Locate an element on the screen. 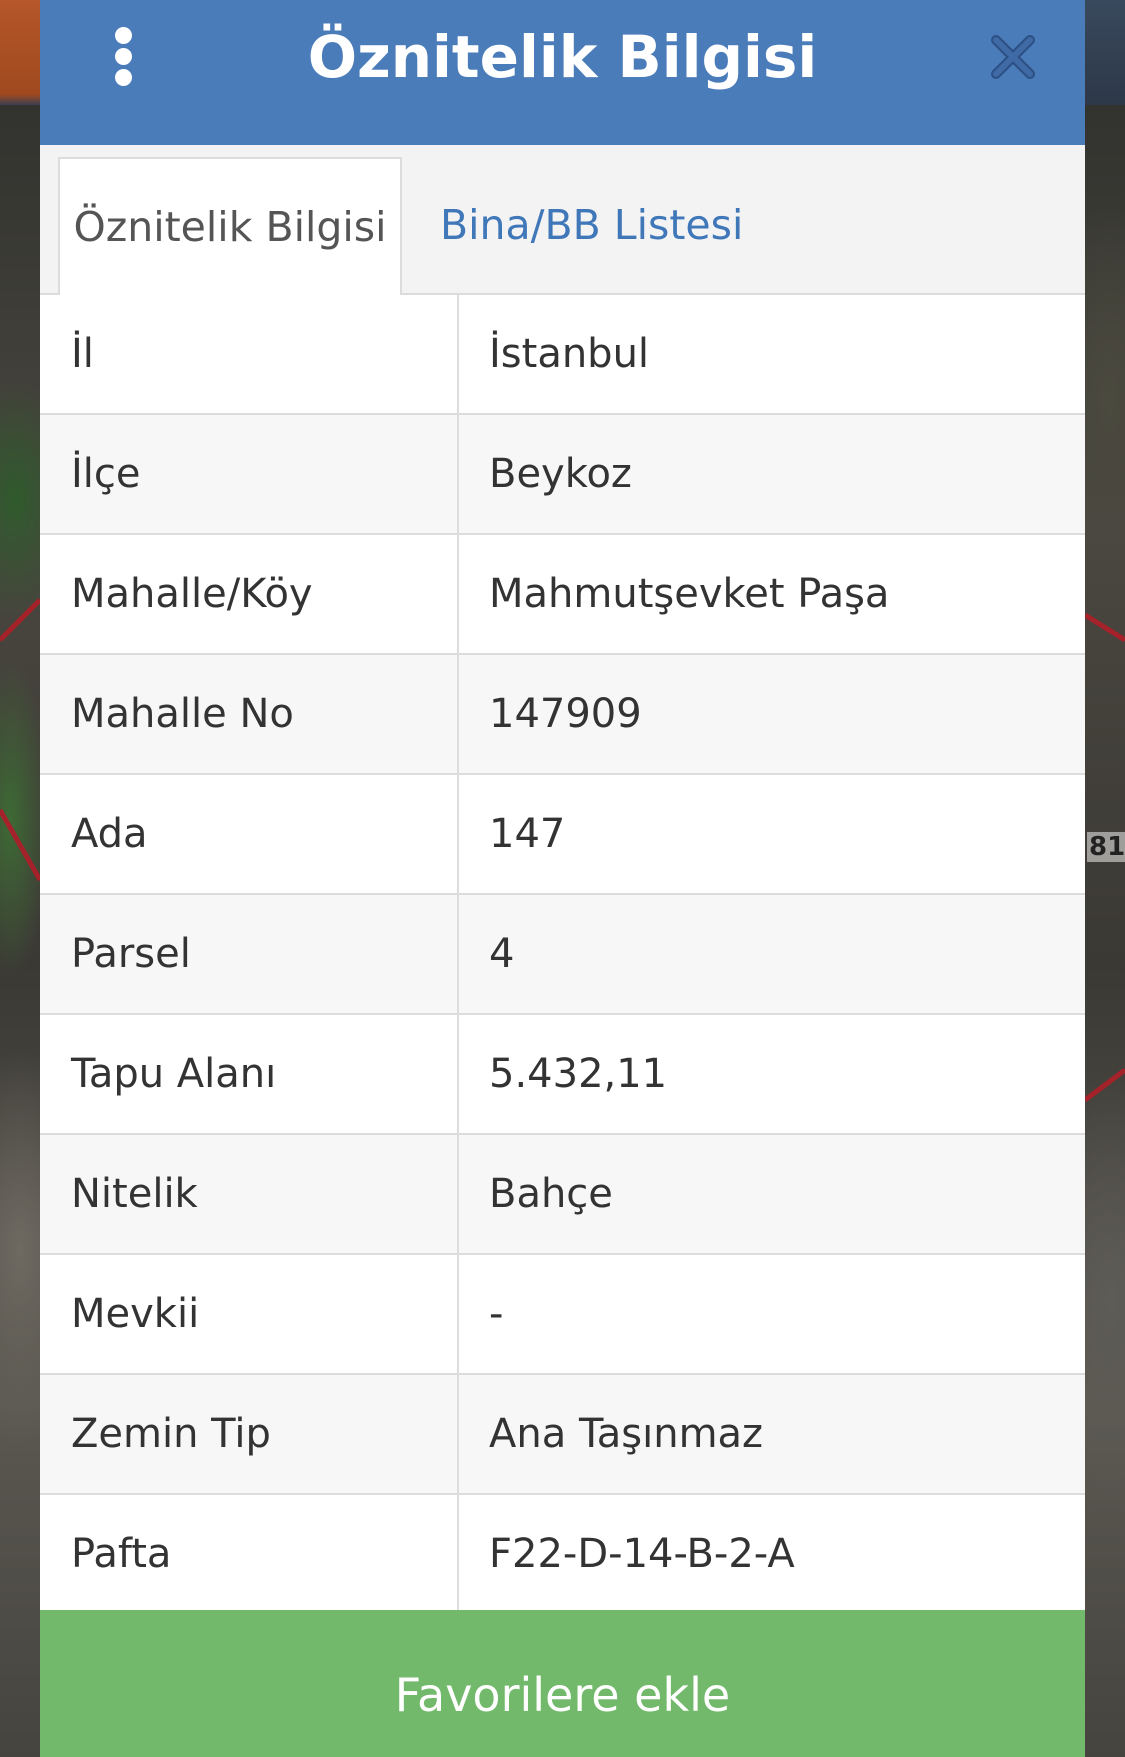 The image size is (1125, 1757). row-value: 147909 is located at coordinates (565, 714).